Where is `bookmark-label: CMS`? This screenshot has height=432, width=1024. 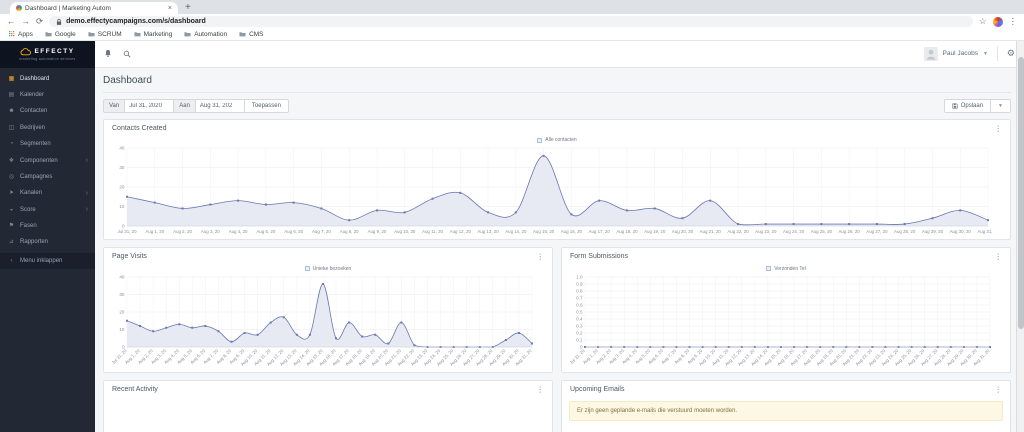
bookmark-label: CMS is located at coordinates (256, 34).